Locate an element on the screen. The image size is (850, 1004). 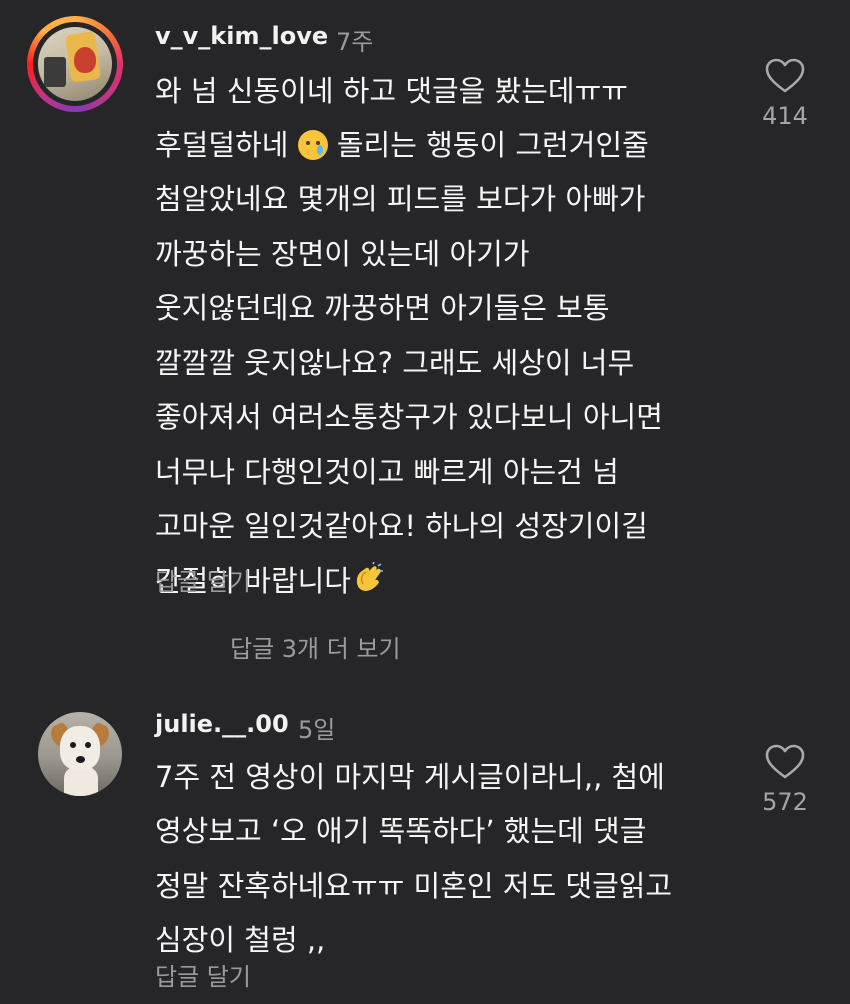
comment-line: 깔깔깔 웃지않나요? 그래도 세상이 너무 is located at coordinates (395, 363).